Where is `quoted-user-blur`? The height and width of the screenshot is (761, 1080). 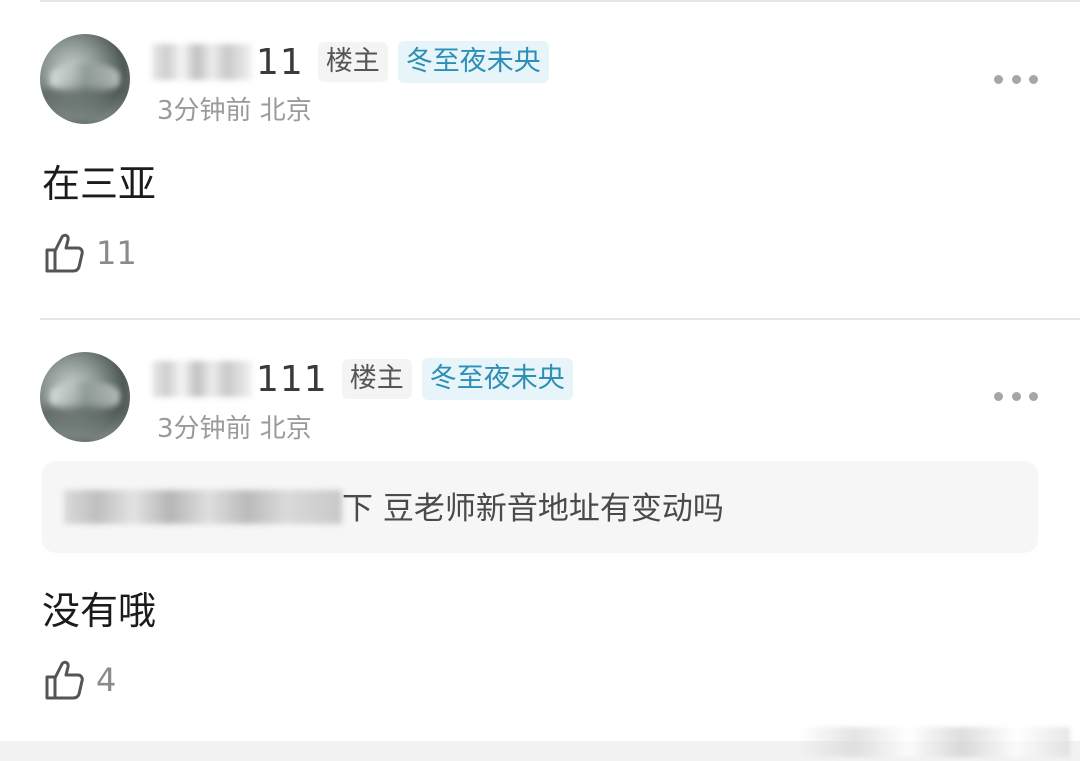 quoted-user-blur is located at coordinates (203, 507).